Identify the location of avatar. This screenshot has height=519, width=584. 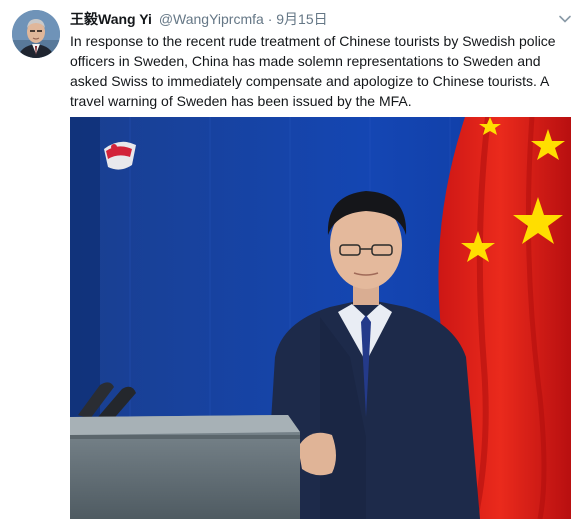
(36, 34).